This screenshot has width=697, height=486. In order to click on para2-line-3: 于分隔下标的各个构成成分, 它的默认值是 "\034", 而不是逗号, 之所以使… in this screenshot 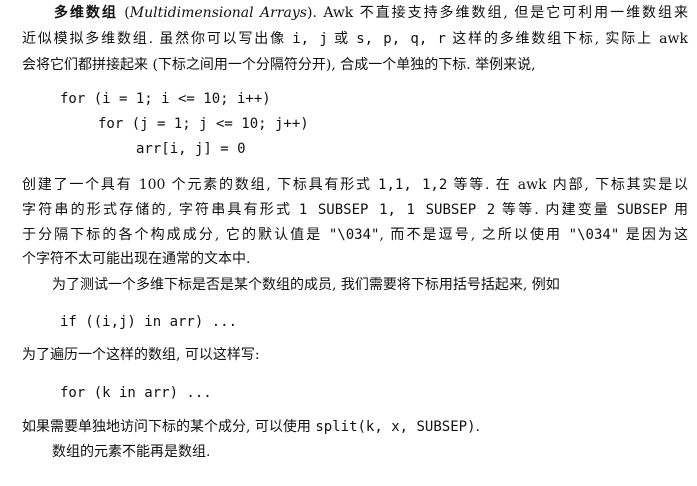, I will do `click(355, 235)`.